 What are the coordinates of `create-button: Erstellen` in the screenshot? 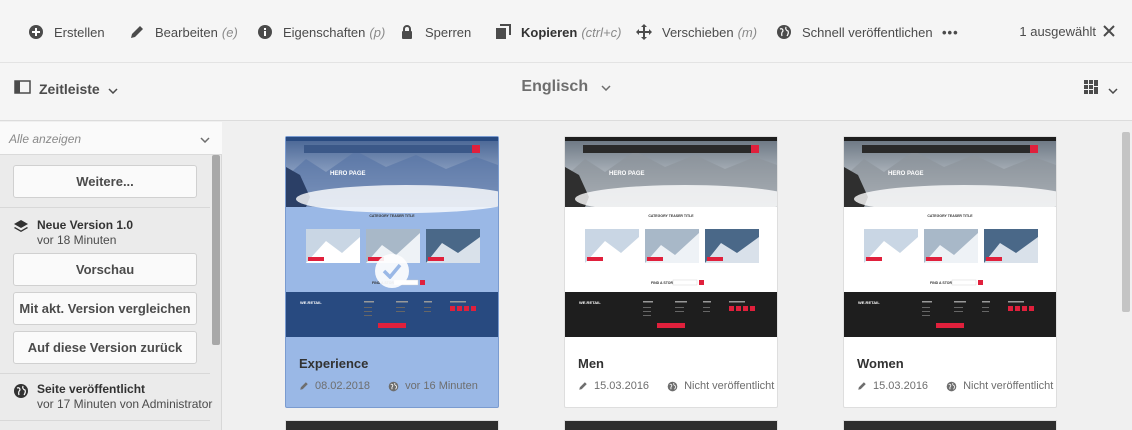 It's located at (66, 32).